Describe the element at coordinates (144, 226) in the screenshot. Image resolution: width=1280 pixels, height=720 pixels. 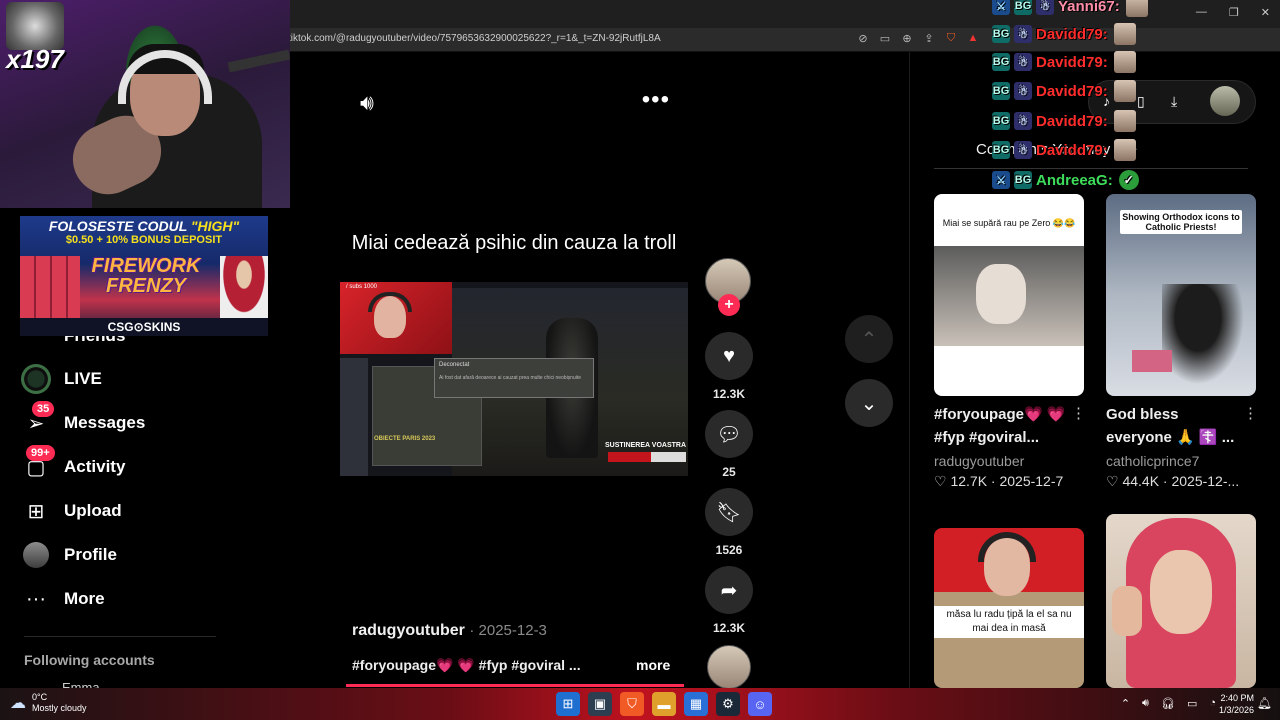
I see `ad-headline: FOLOSESTE CODUL "HIGH"` at that location.